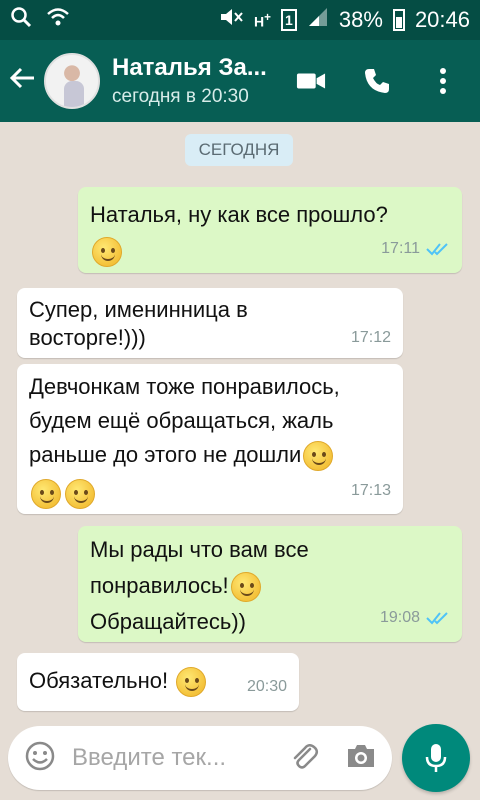 The width and height of the screenshot is (480, 800). Describe the element at coordinates (304, 758) in the screenshot. I see `attach-icon` at that location.